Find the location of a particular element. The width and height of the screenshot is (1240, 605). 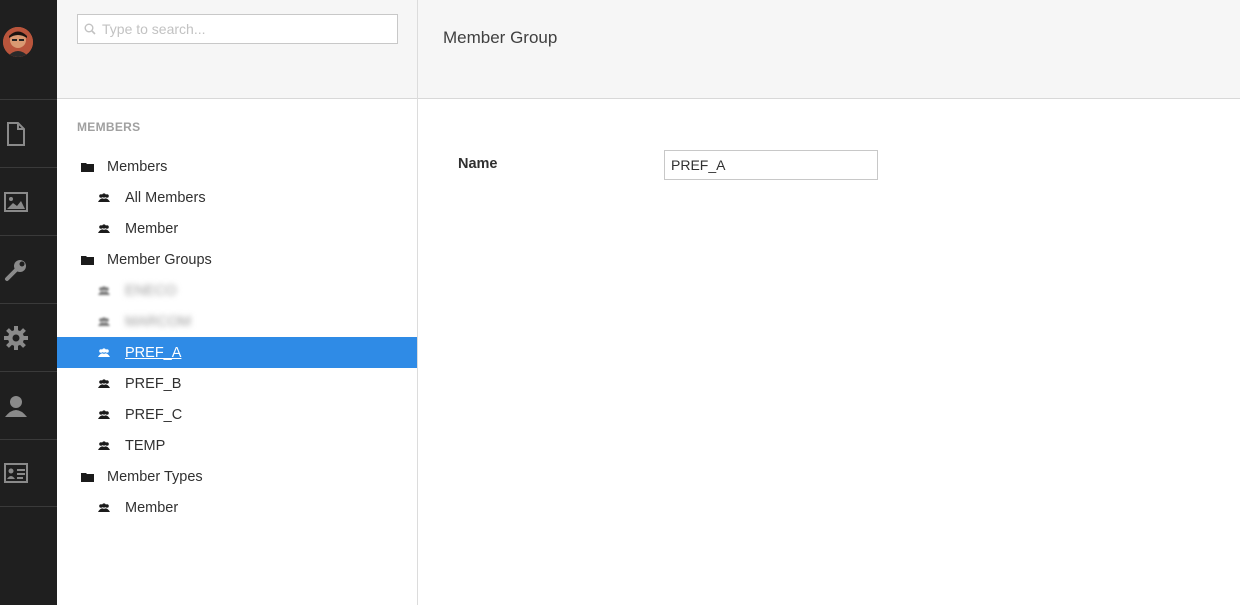

tree-node-label: Member Types is located at coordinates (155, 476).